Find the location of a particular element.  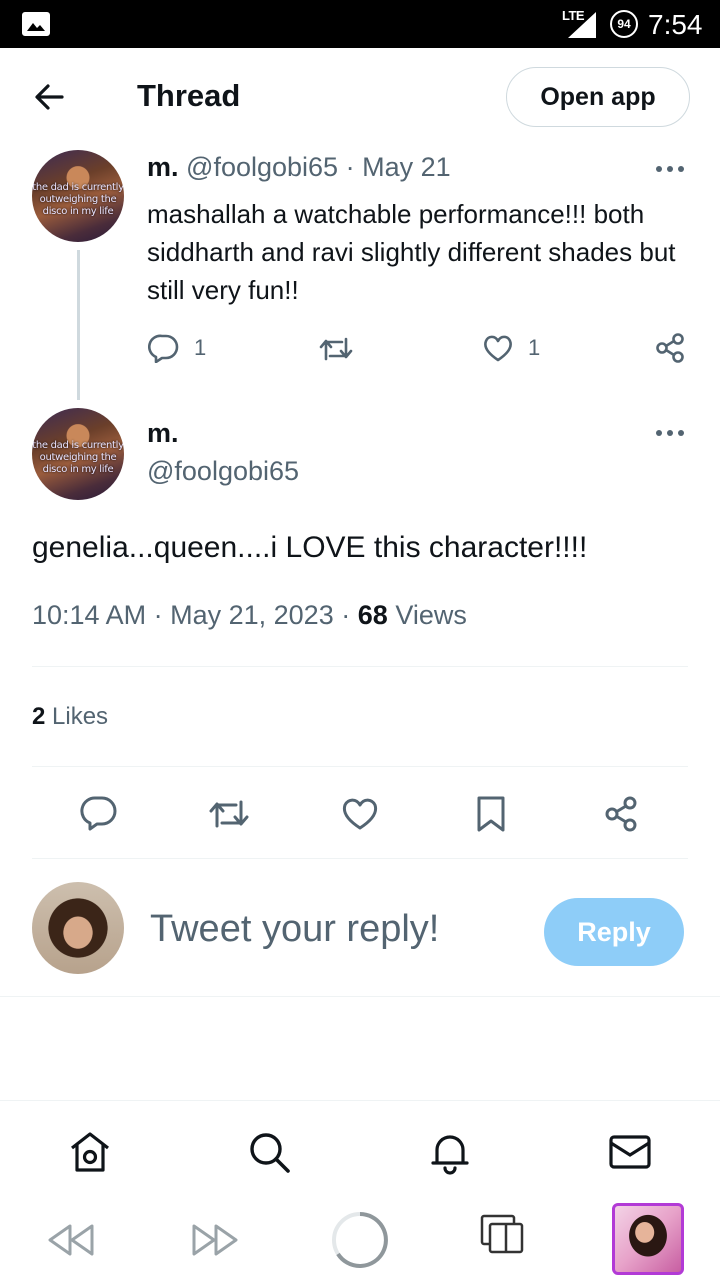

clock: 7:54 is located at coordinates (675, 24).